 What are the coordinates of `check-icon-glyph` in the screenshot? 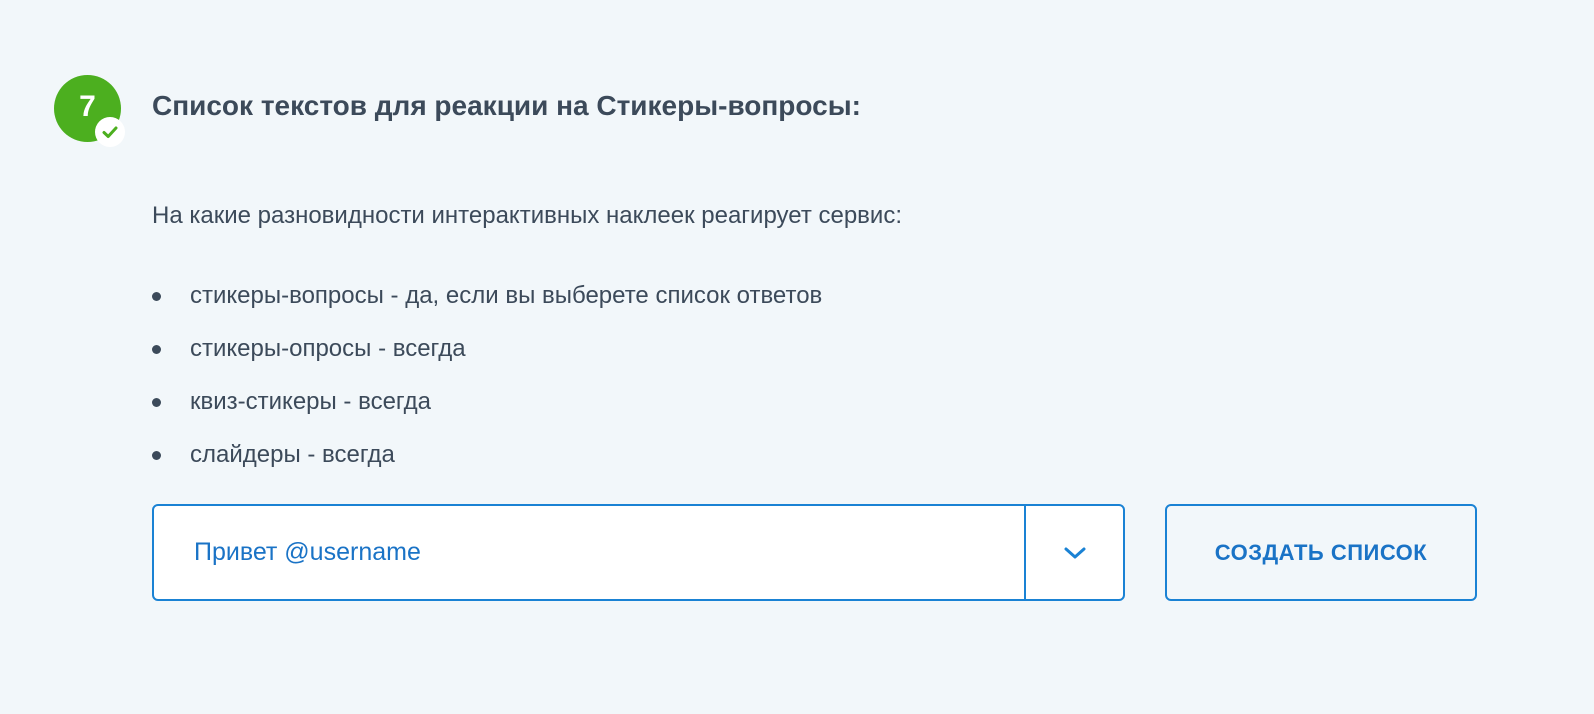 It's located at (110, 132).